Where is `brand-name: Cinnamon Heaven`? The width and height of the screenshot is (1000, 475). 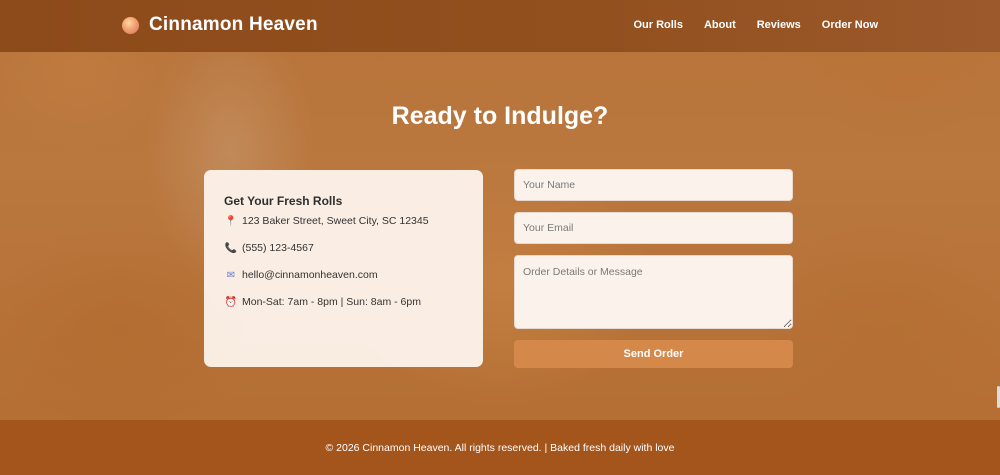 brand-name: Cinnamon Heaven is located at coordinates (233, 24).